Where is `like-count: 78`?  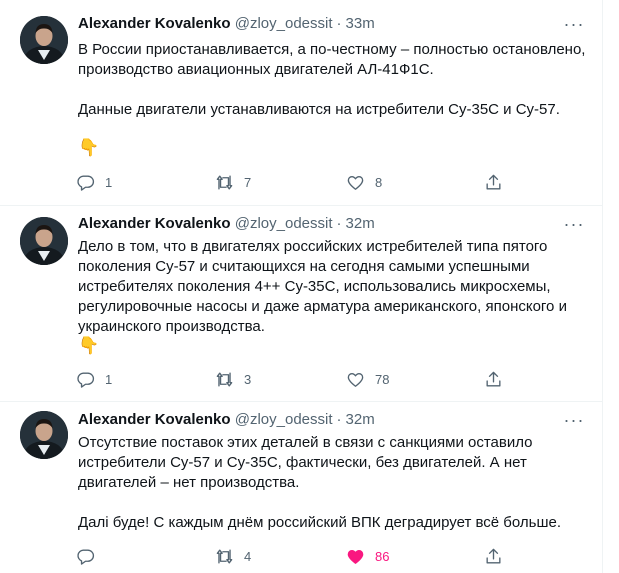
like-count: 78 is located at coordinates (382, 379).